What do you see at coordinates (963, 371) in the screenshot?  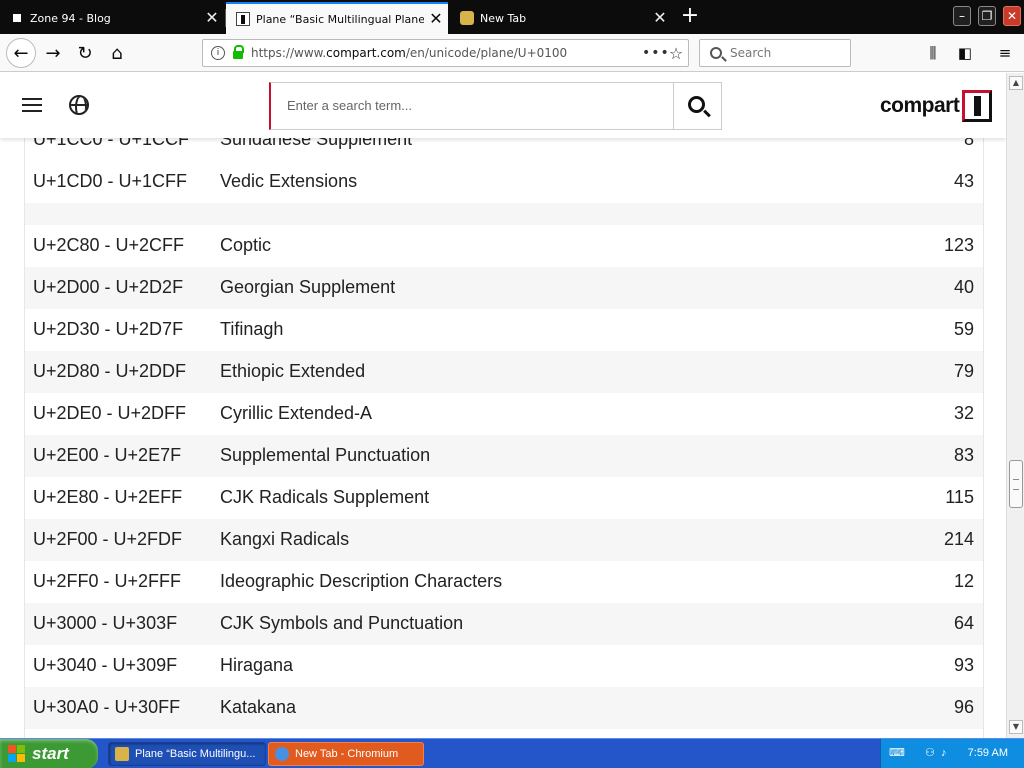 I see `block-char-count: 79` at bounding box center [963, 371].